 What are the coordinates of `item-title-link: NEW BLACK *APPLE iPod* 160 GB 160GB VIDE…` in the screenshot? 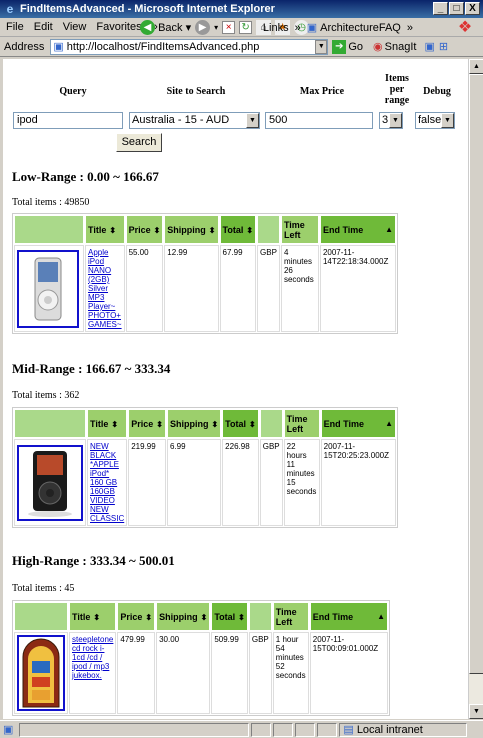 It's located at (107, 482).